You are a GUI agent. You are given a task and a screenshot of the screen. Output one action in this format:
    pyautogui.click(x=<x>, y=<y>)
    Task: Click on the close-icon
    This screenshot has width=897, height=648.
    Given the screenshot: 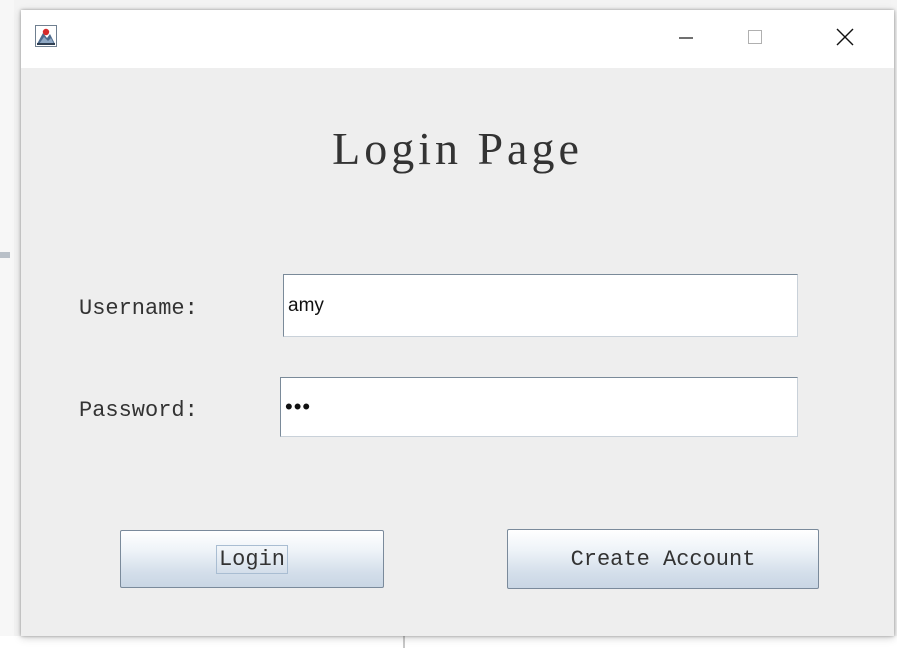 What is the action you would take?
    pyautogui.click(x=845, y=39)
    